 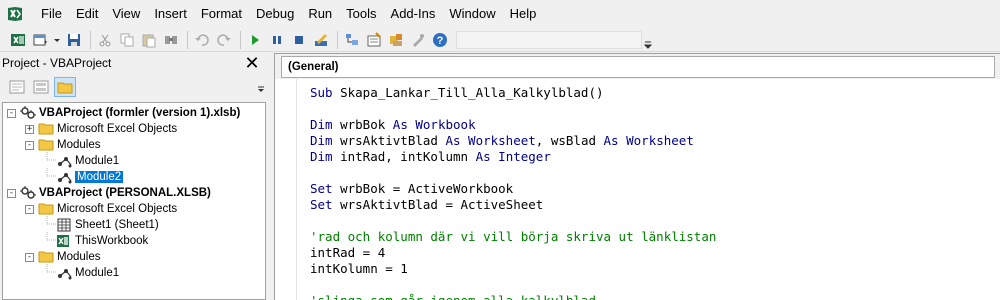 I want to click on menu-run: Run, so click(x=320, y=14).